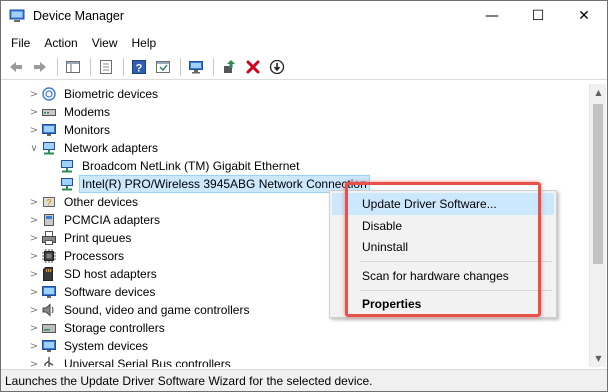 The height and width of the screenshot is (392, 608). What do you see at coordinates (98, 238) in the screenshot?
I see `tree-item-label: Print queues` at bounding box center [98, 238].